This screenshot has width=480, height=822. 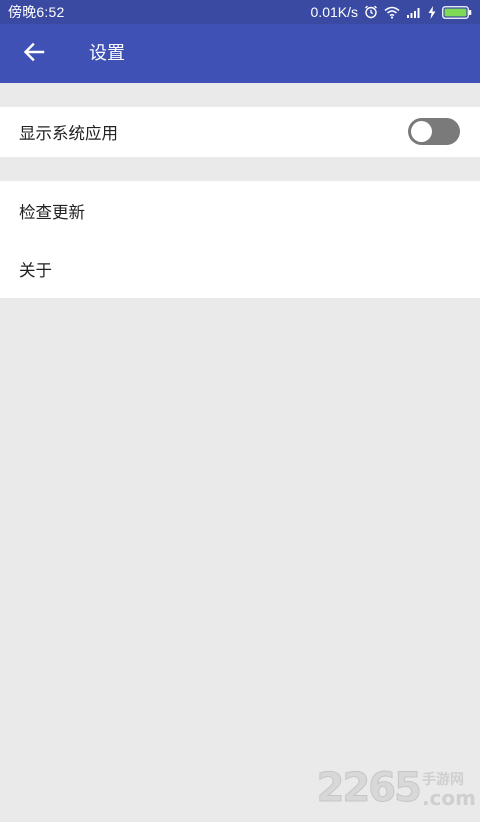 What do you see at coordinates (457, 12) in the screenshot?
I see `battery-icon` at bounding box center [457, 12].